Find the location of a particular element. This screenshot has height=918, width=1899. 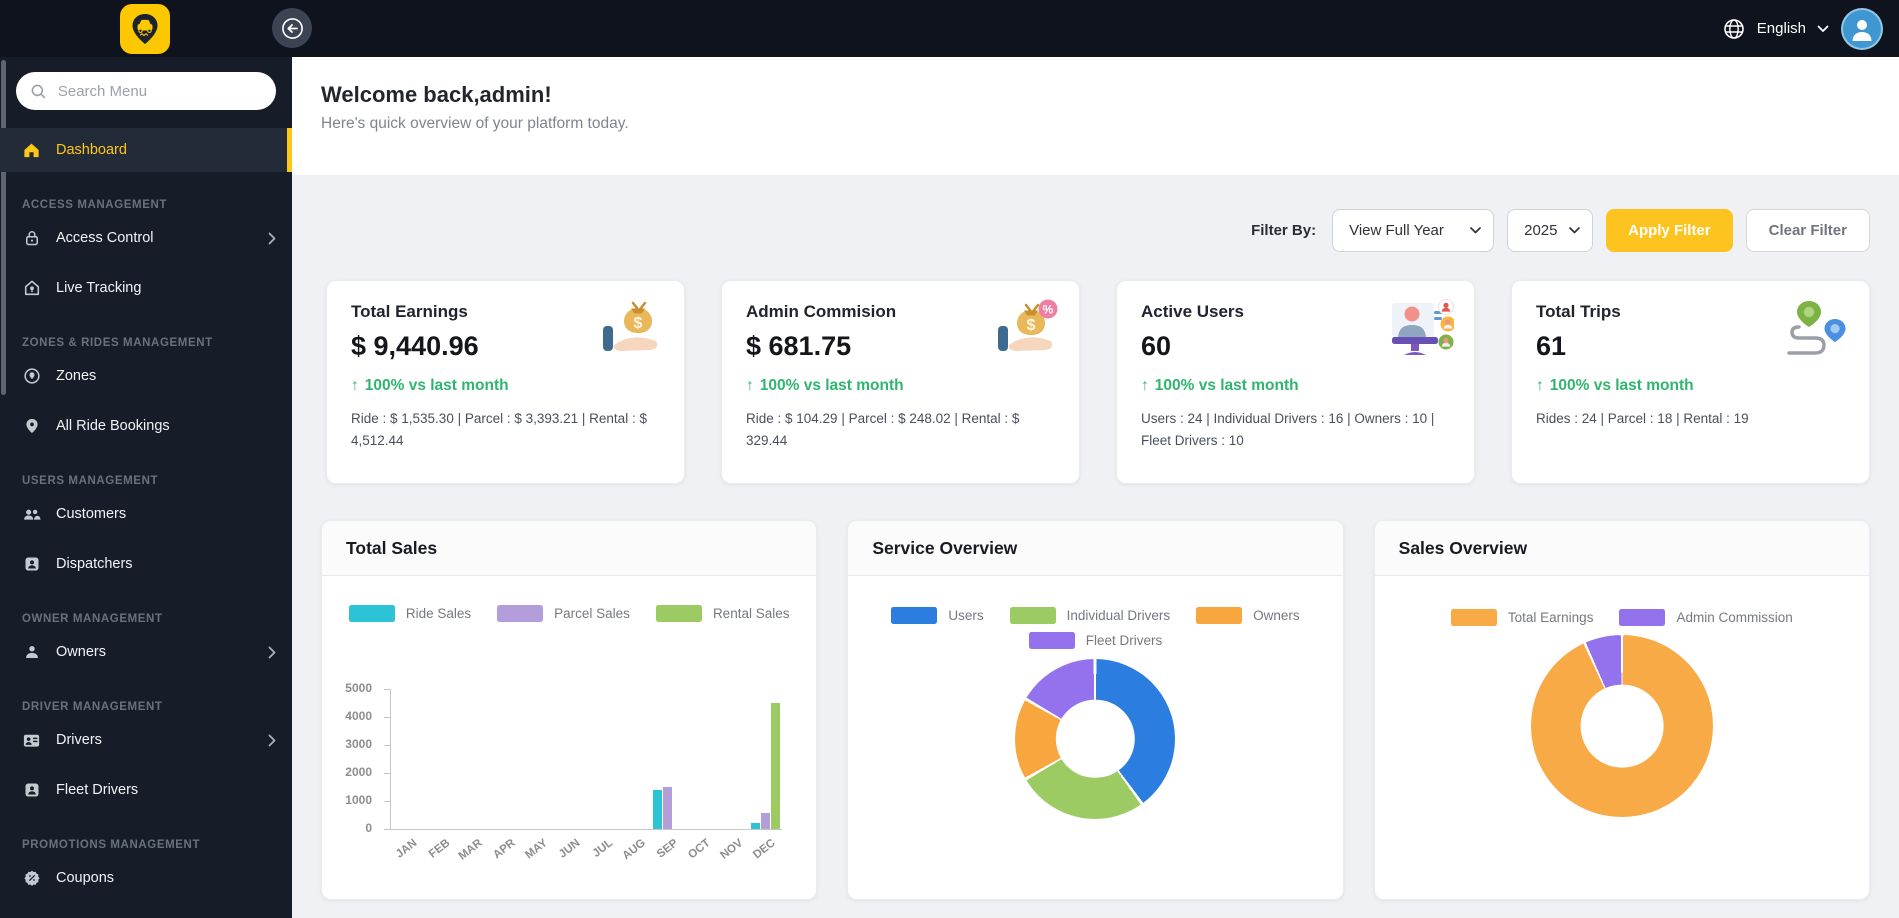

active-indicator is located at coordinates (289, 150).